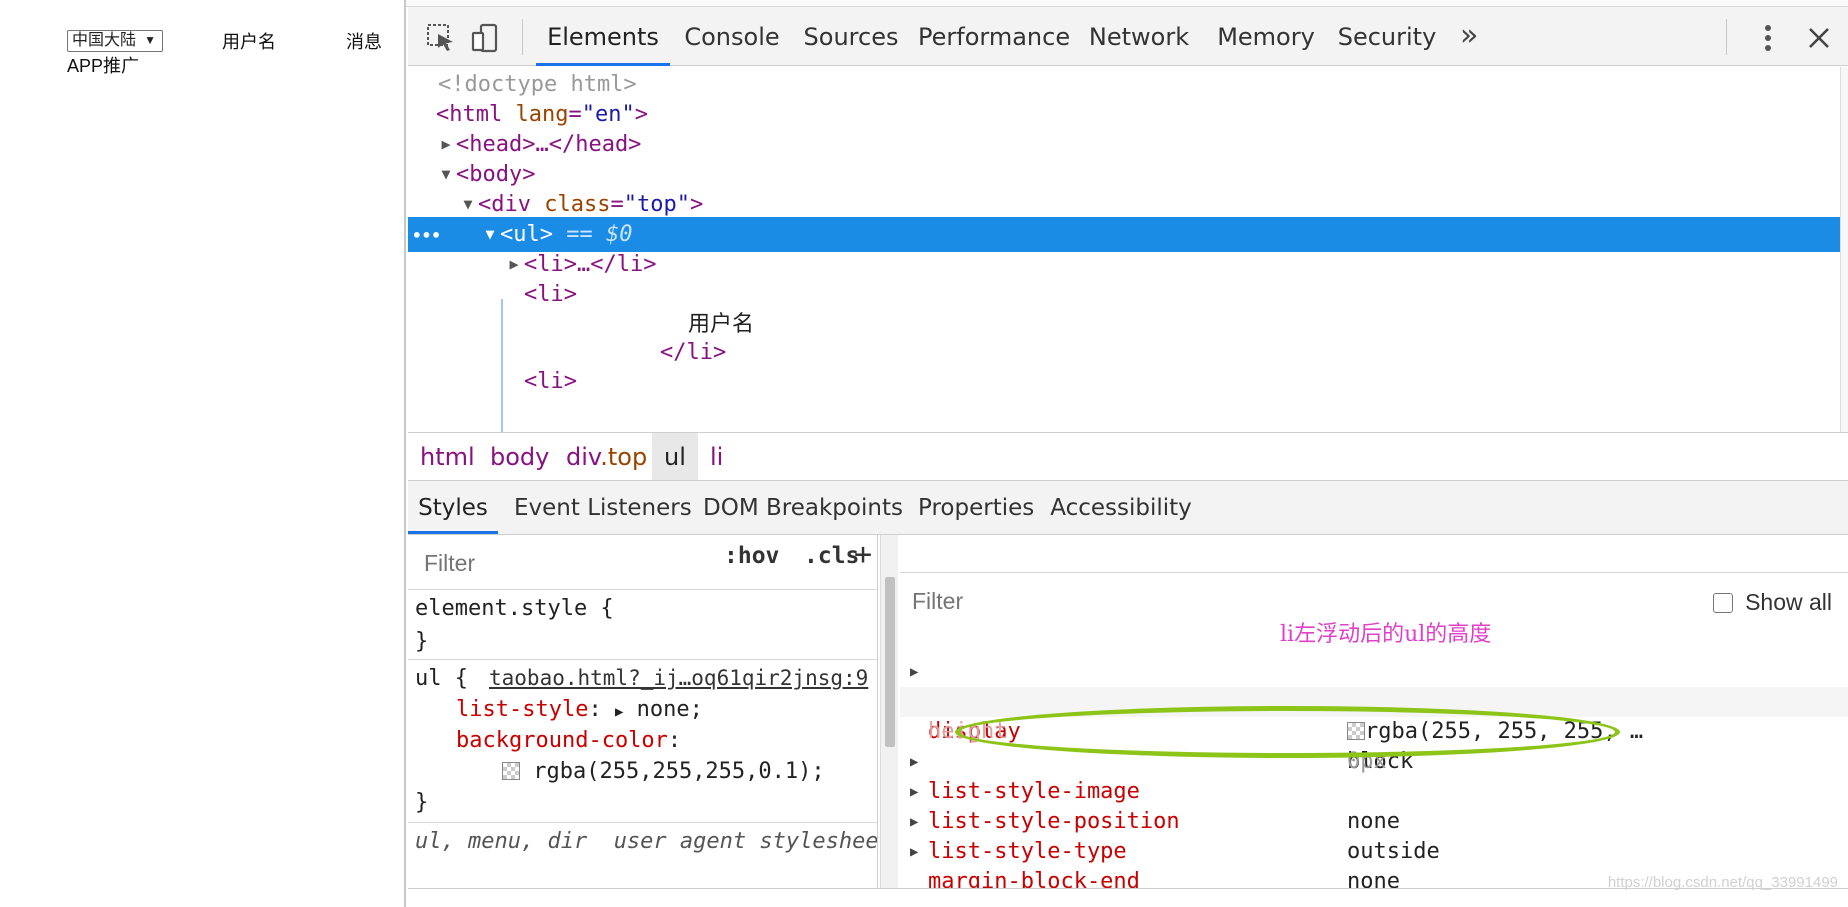 This screenshot has width=1848, height=907. I want to click on crumb-li: li, so click(716, 456).